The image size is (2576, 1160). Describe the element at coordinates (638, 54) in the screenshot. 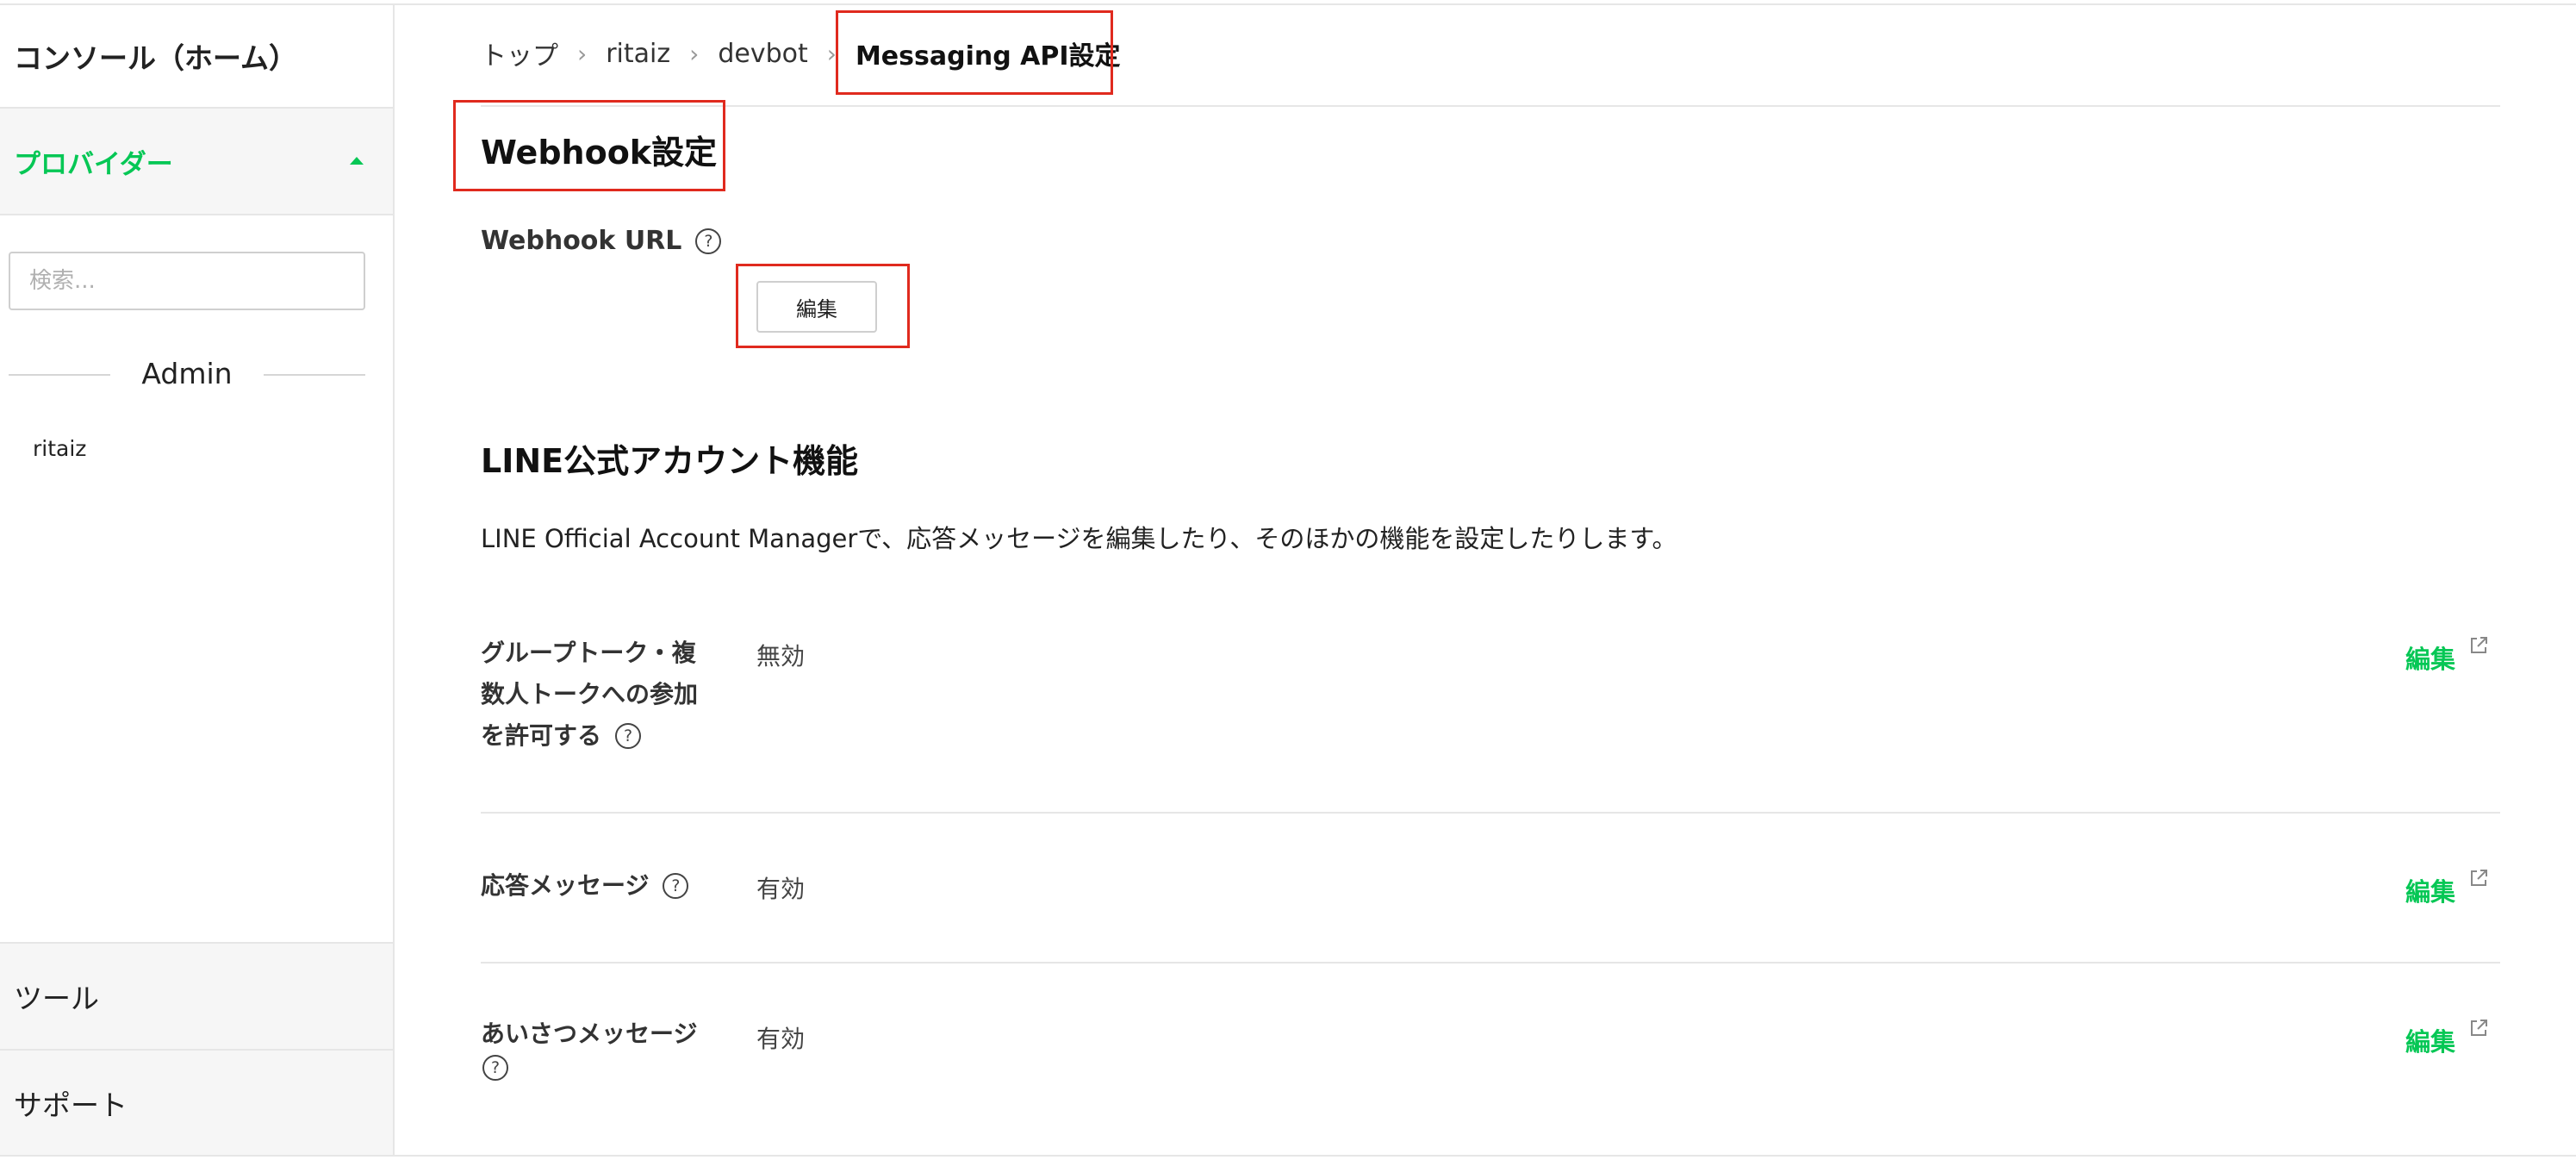

I see `breadcrumb-item-provider: ritaiz` at that location.